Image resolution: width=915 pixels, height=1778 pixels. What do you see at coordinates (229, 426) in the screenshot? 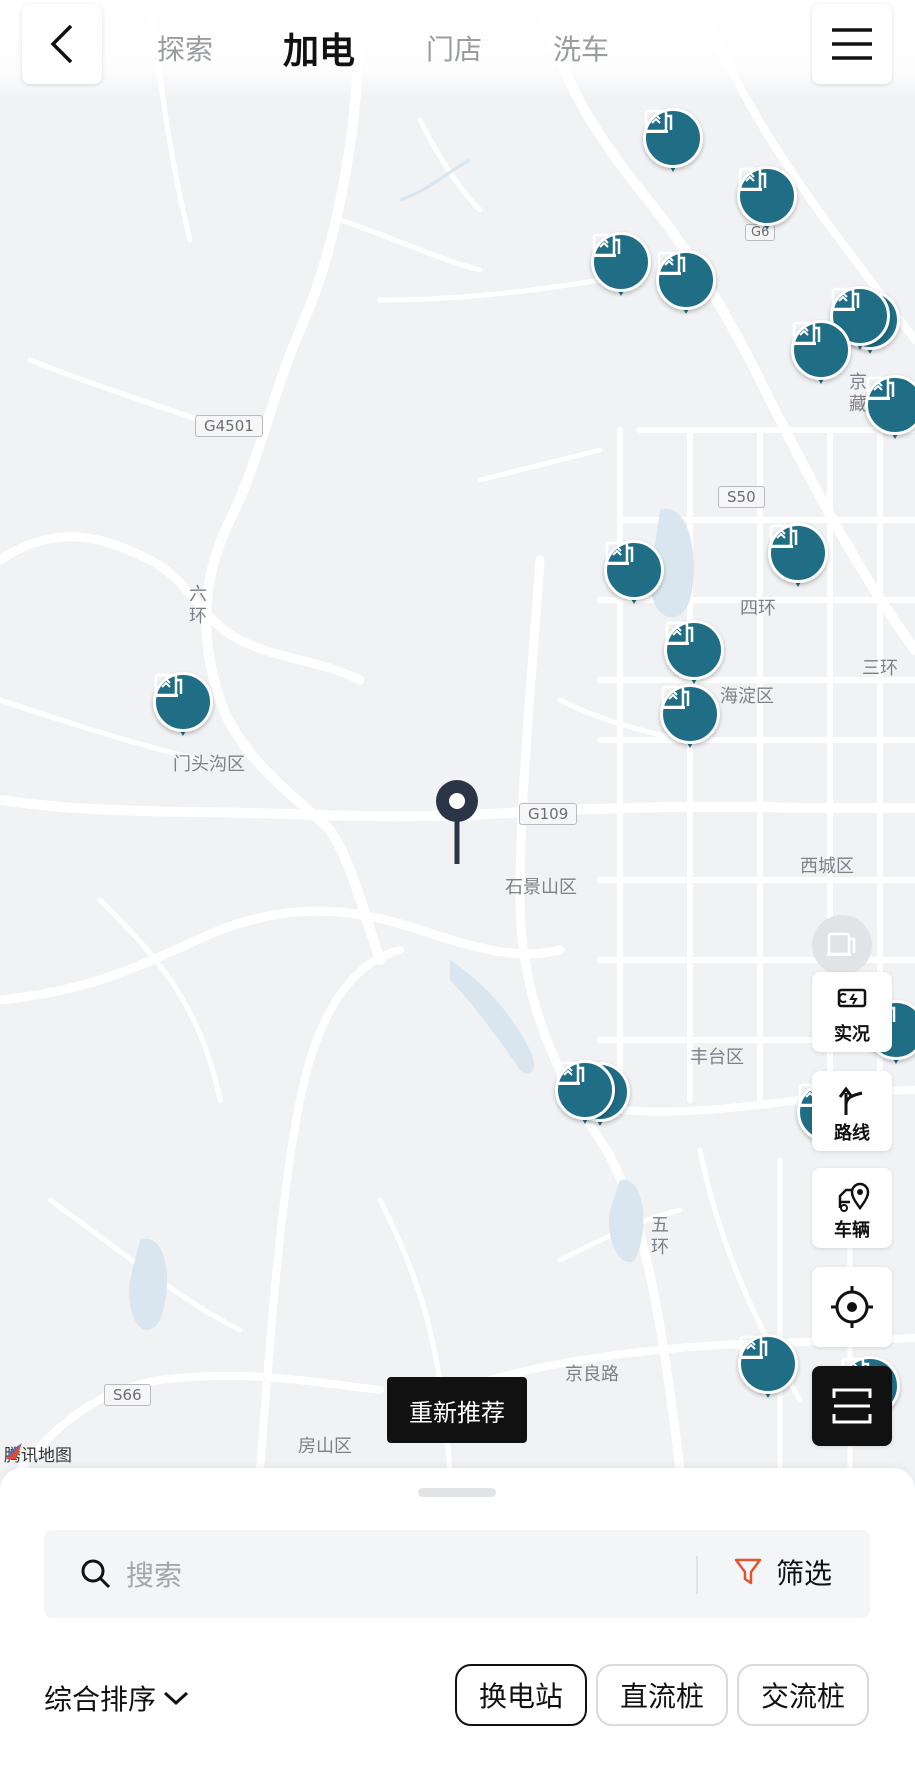
I see `road-label-g4501: G4501` at bounding box center [229, 426].